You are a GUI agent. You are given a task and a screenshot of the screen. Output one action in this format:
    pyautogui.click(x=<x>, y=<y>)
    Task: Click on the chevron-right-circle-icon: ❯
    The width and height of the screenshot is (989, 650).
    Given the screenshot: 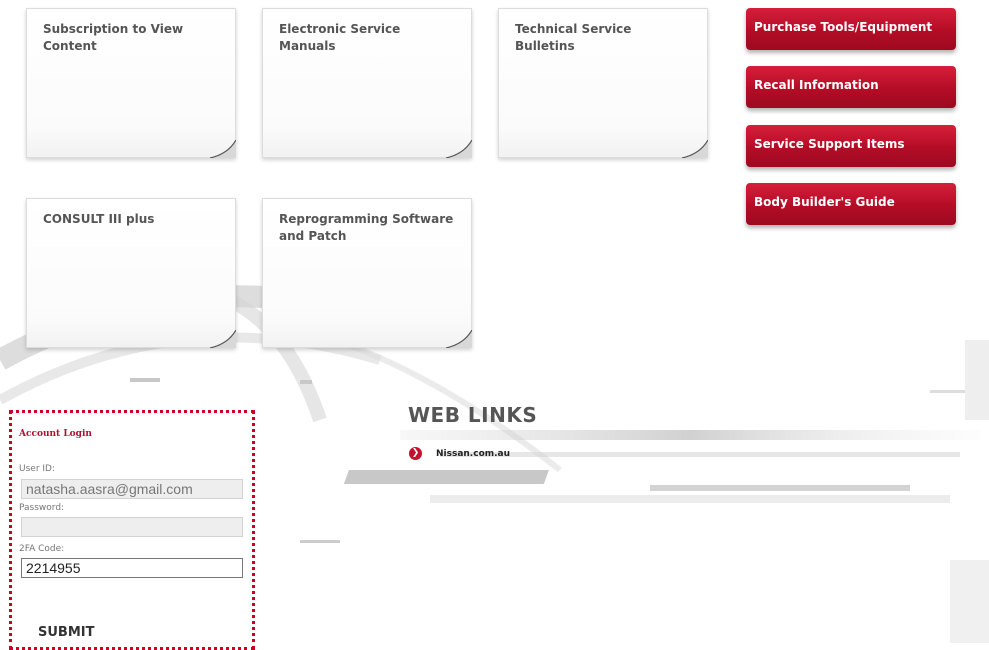 What is the action you would take?
    pyautogui.click(x=415, y=453)
    